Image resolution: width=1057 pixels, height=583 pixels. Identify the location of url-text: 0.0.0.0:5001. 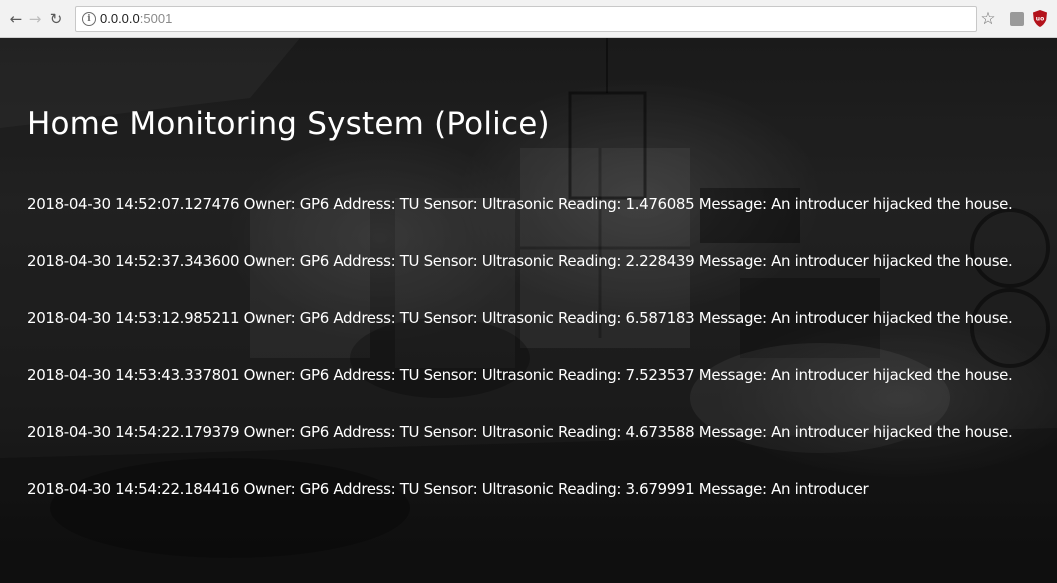
(136, 18).